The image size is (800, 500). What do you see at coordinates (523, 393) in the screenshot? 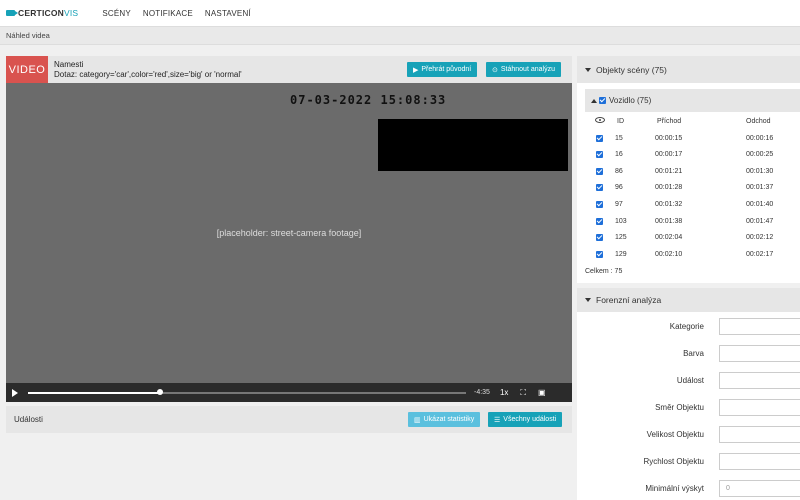
I see `fullscreen-icon: ⛶` at bounding box center [523, 393].